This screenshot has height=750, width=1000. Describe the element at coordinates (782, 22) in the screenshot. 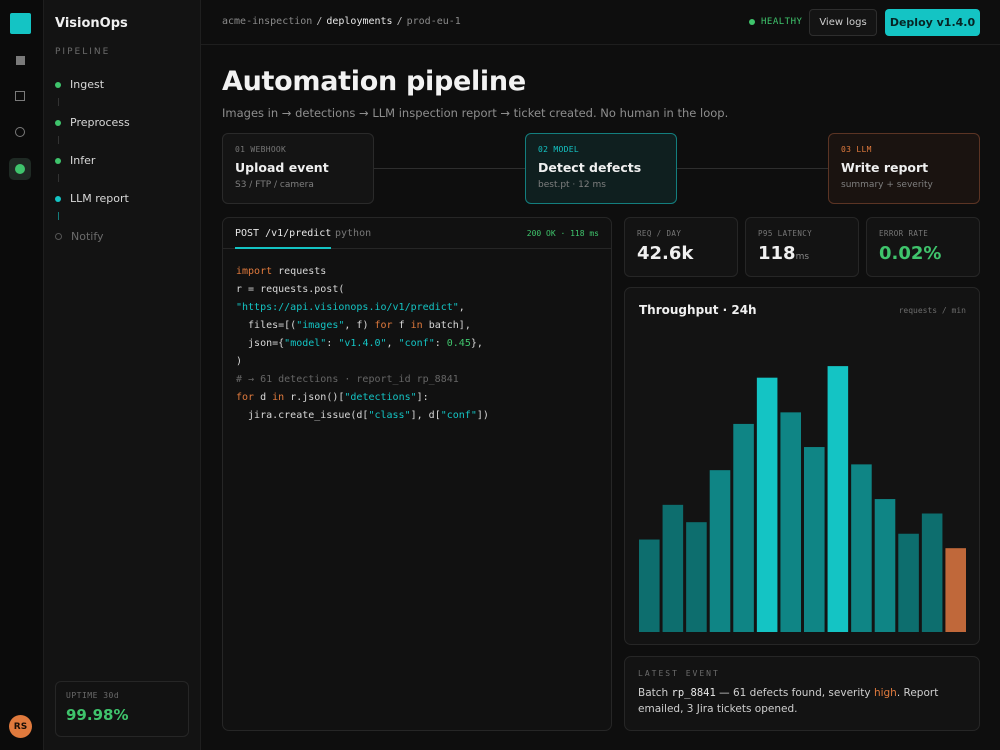

I see `status-text: HEALTHY` at that location.